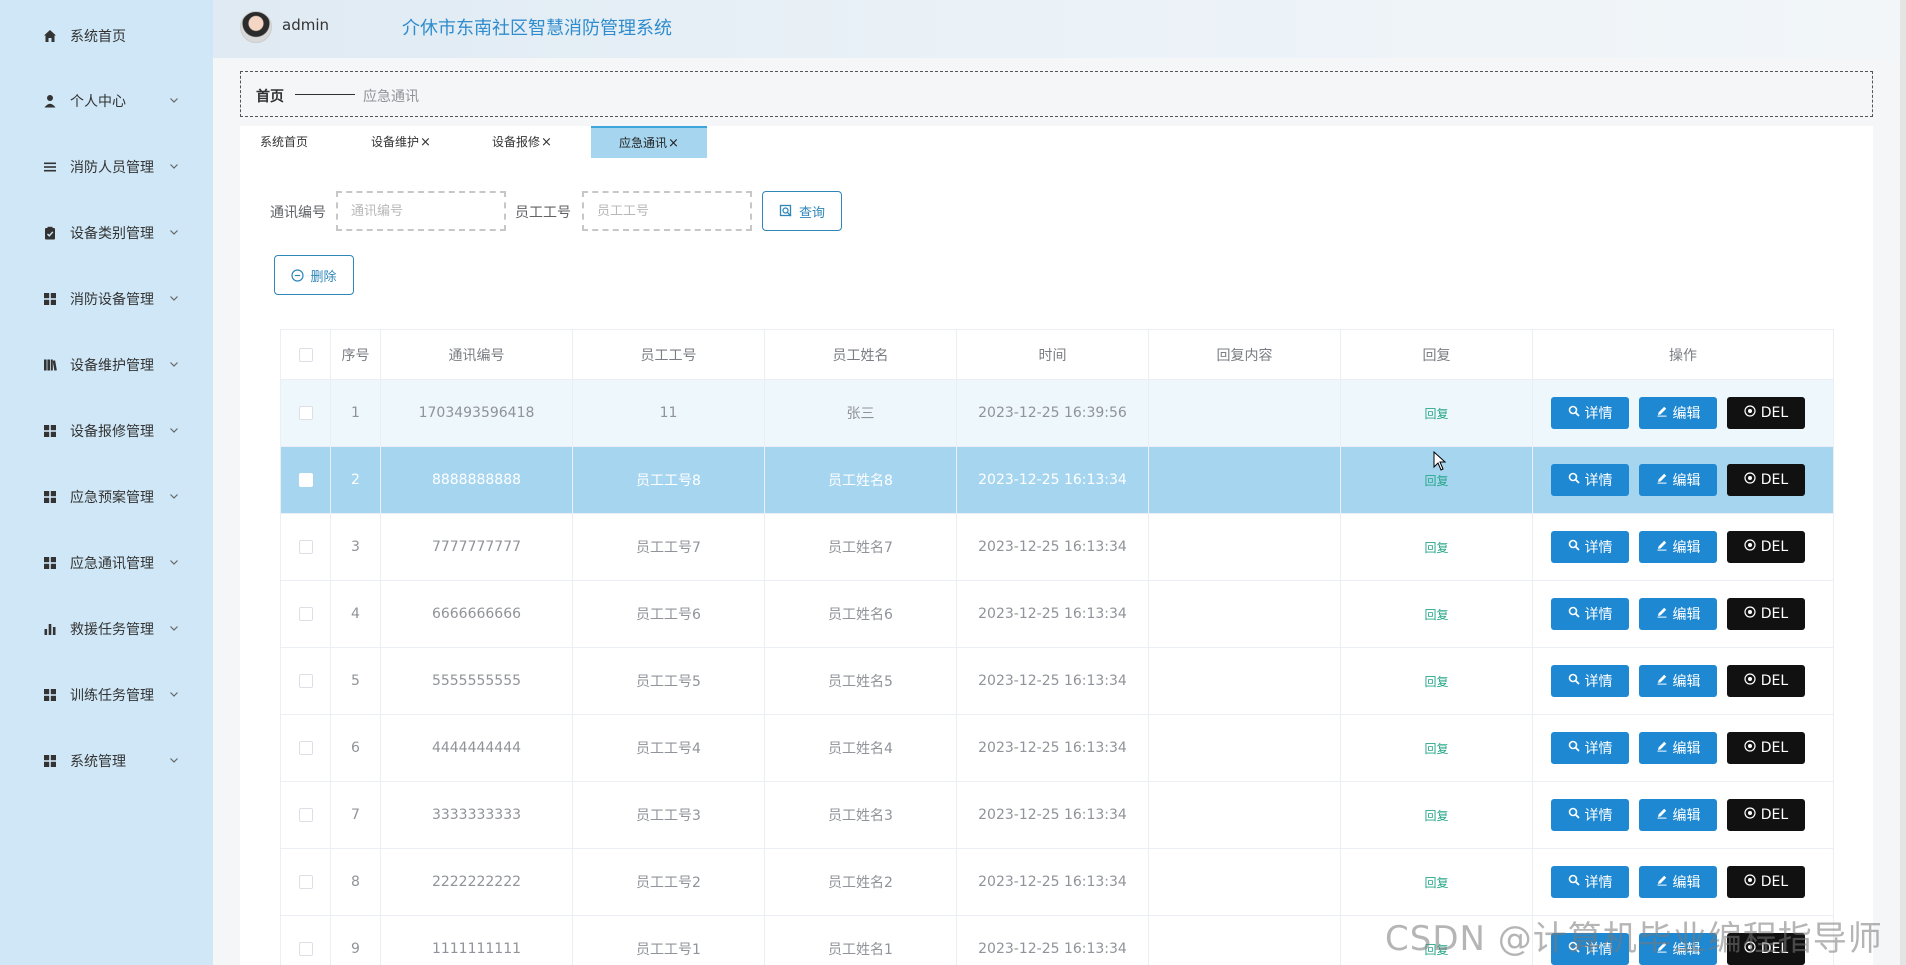  What do you see at coordinates (106, 628) in the screenshot?
I see `sidebar-item: 救援任务管理` at bounding box center [106, 628].